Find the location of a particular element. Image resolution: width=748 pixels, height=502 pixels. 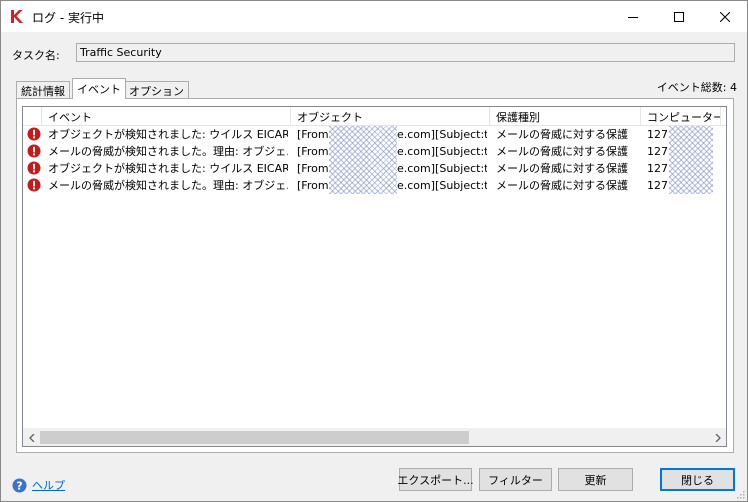

title-bar: ログ - 実行中 is located at coordinates (374, 16).